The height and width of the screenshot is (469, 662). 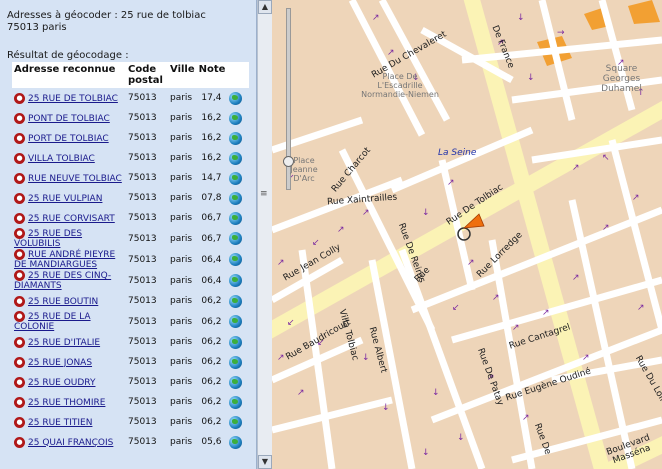 What do you see at coordinates (130, 138) in the screenshot?
I see `table-row: ● PORT DE TOLBIAC 75013 paris 16,2` at bounding box center [130, 138].